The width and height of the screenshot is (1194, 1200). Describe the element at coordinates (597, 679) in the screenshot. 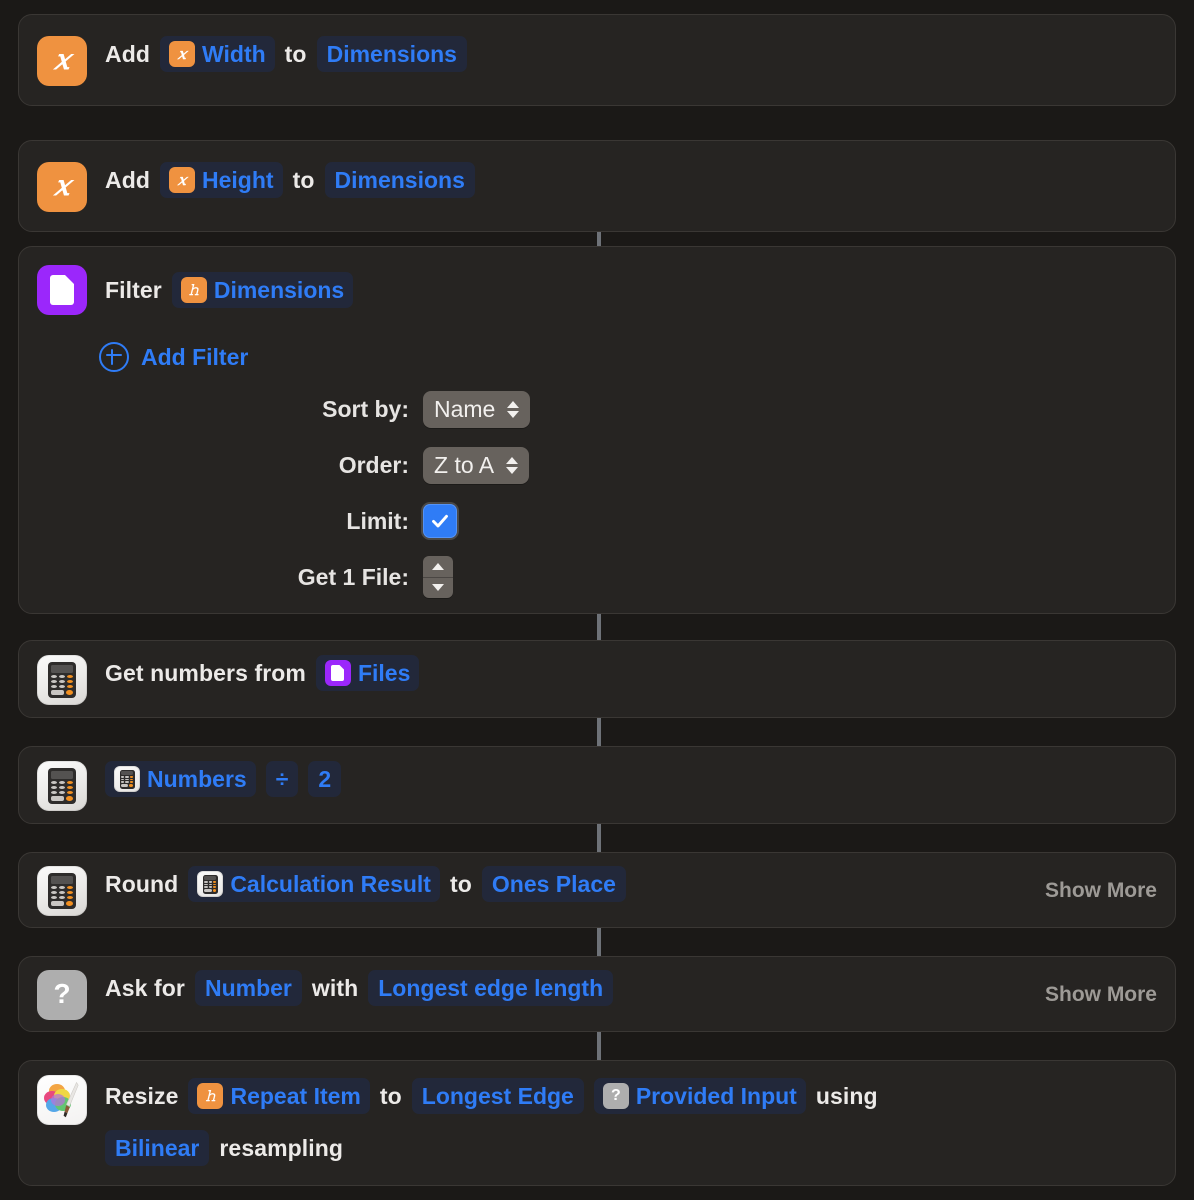

I see `action-card-get-numbers: Get numbers from Files` at that location.